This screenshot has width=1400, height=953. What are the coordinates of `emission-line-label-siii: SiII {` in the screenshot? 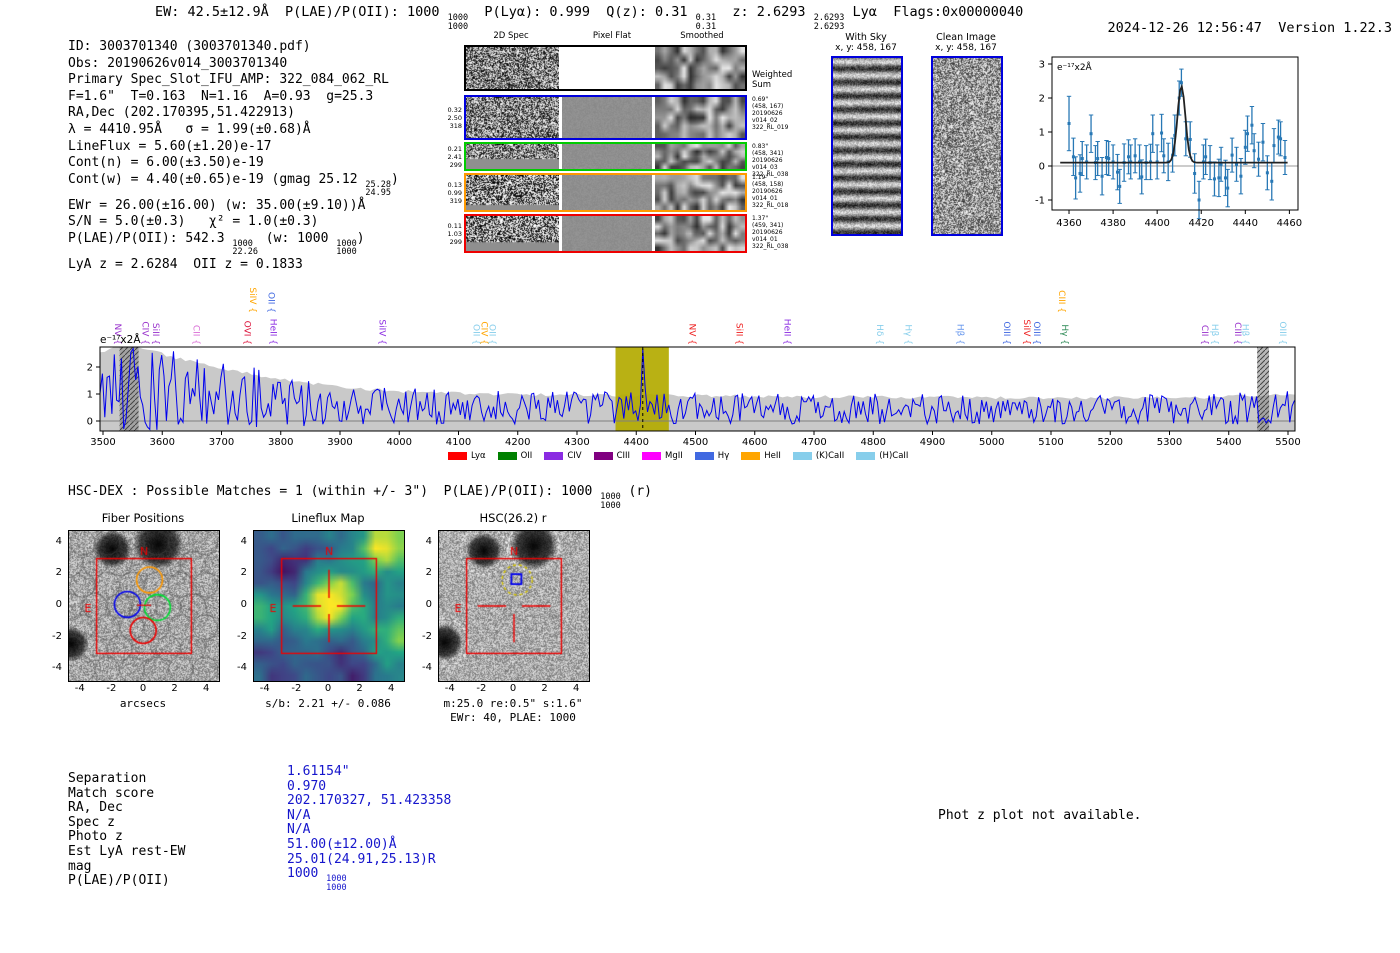 It's located at (155, 333).